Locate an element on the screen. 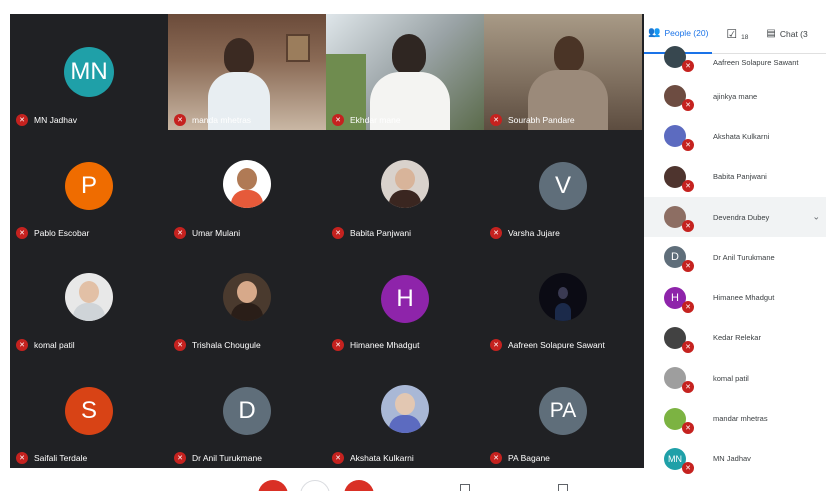 This screenshot has height=491, width=826. camera-toggle-button is located at coordinates (359, 485).